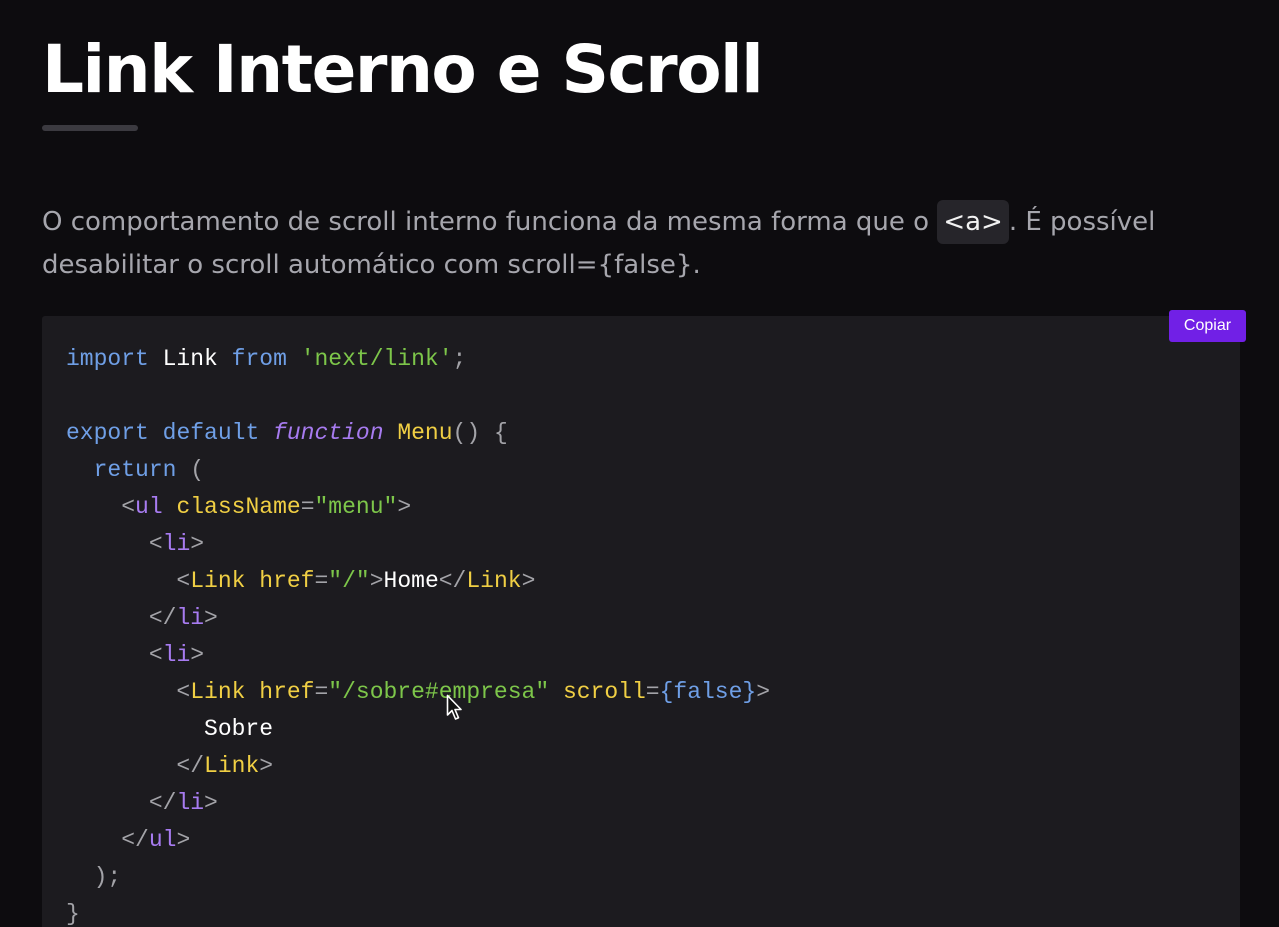  I want to click on code-token: Home, so click(411, 581).